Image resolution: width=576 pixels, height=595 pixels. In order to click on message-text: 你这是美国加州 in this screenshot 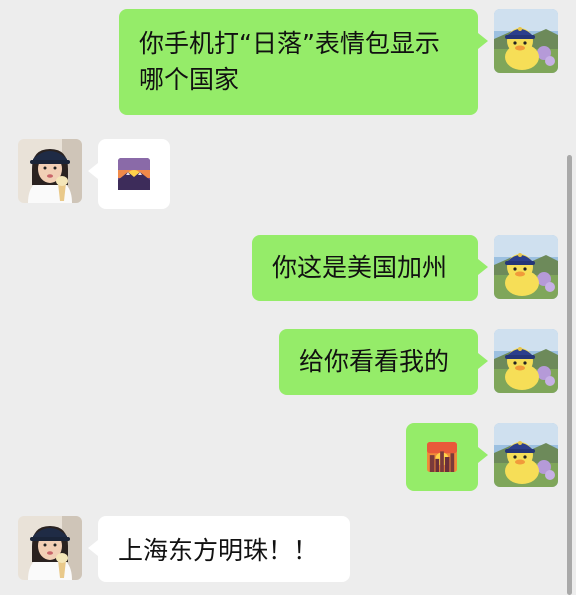, I will do `click(360, 267)`.